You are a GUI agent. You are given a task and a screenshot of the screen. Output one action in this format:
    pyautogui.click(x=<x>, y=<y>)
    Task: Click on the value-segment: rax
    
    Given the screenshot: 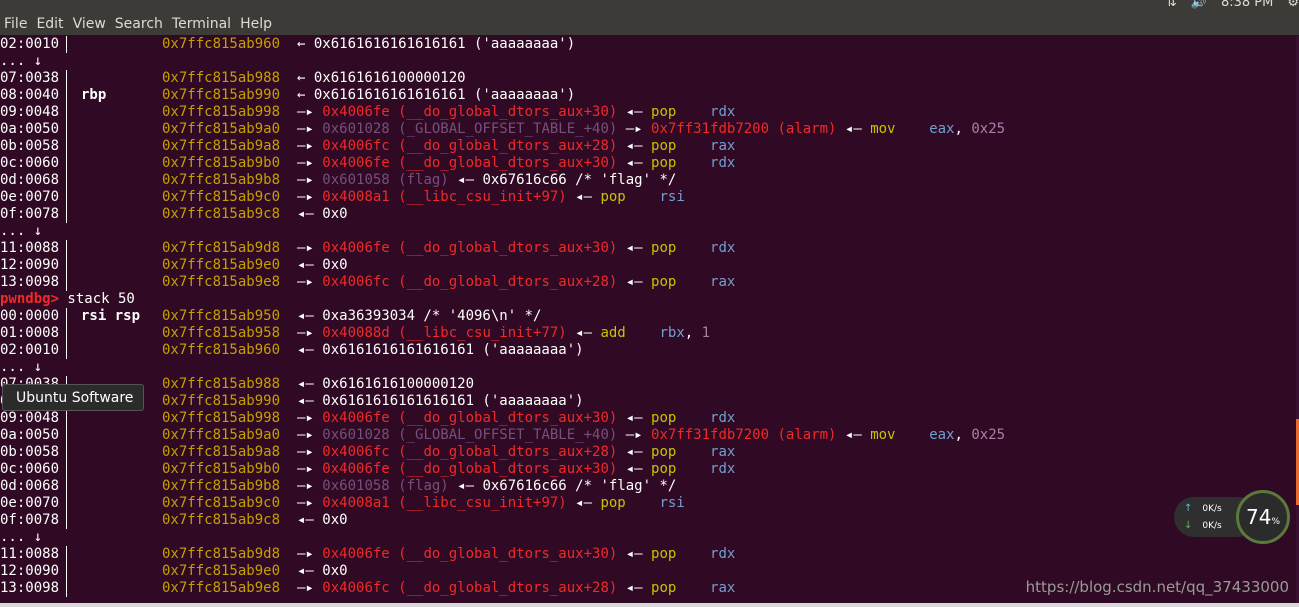 What is the action you would take?
    pyautogui.click(x=723, y=452)
    